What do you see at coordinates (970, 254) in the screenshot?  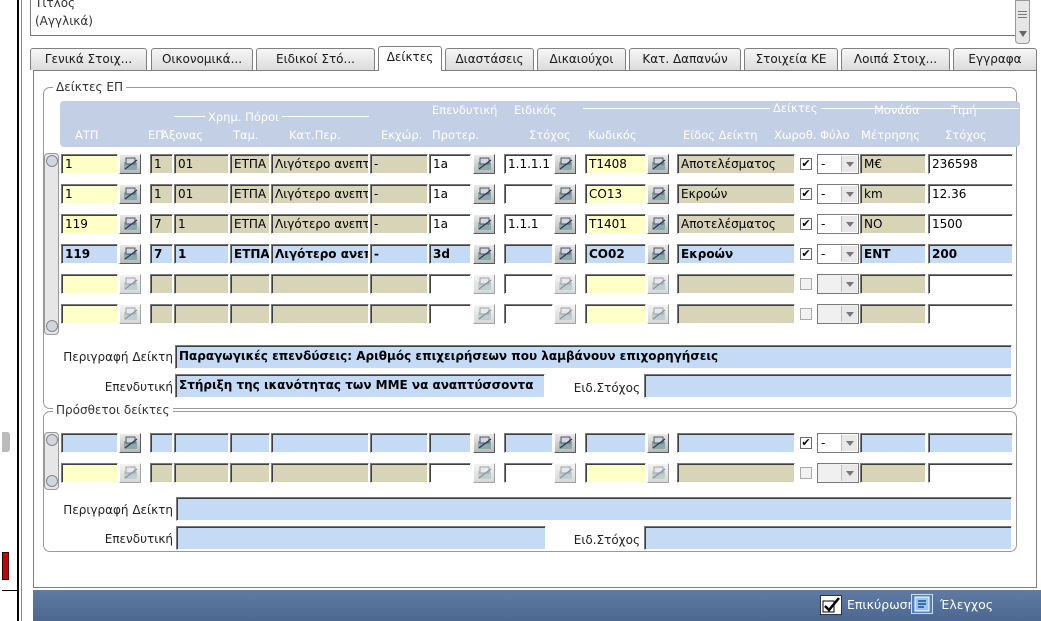 I see `timi-field: 200` at bounding box center [970, 254].